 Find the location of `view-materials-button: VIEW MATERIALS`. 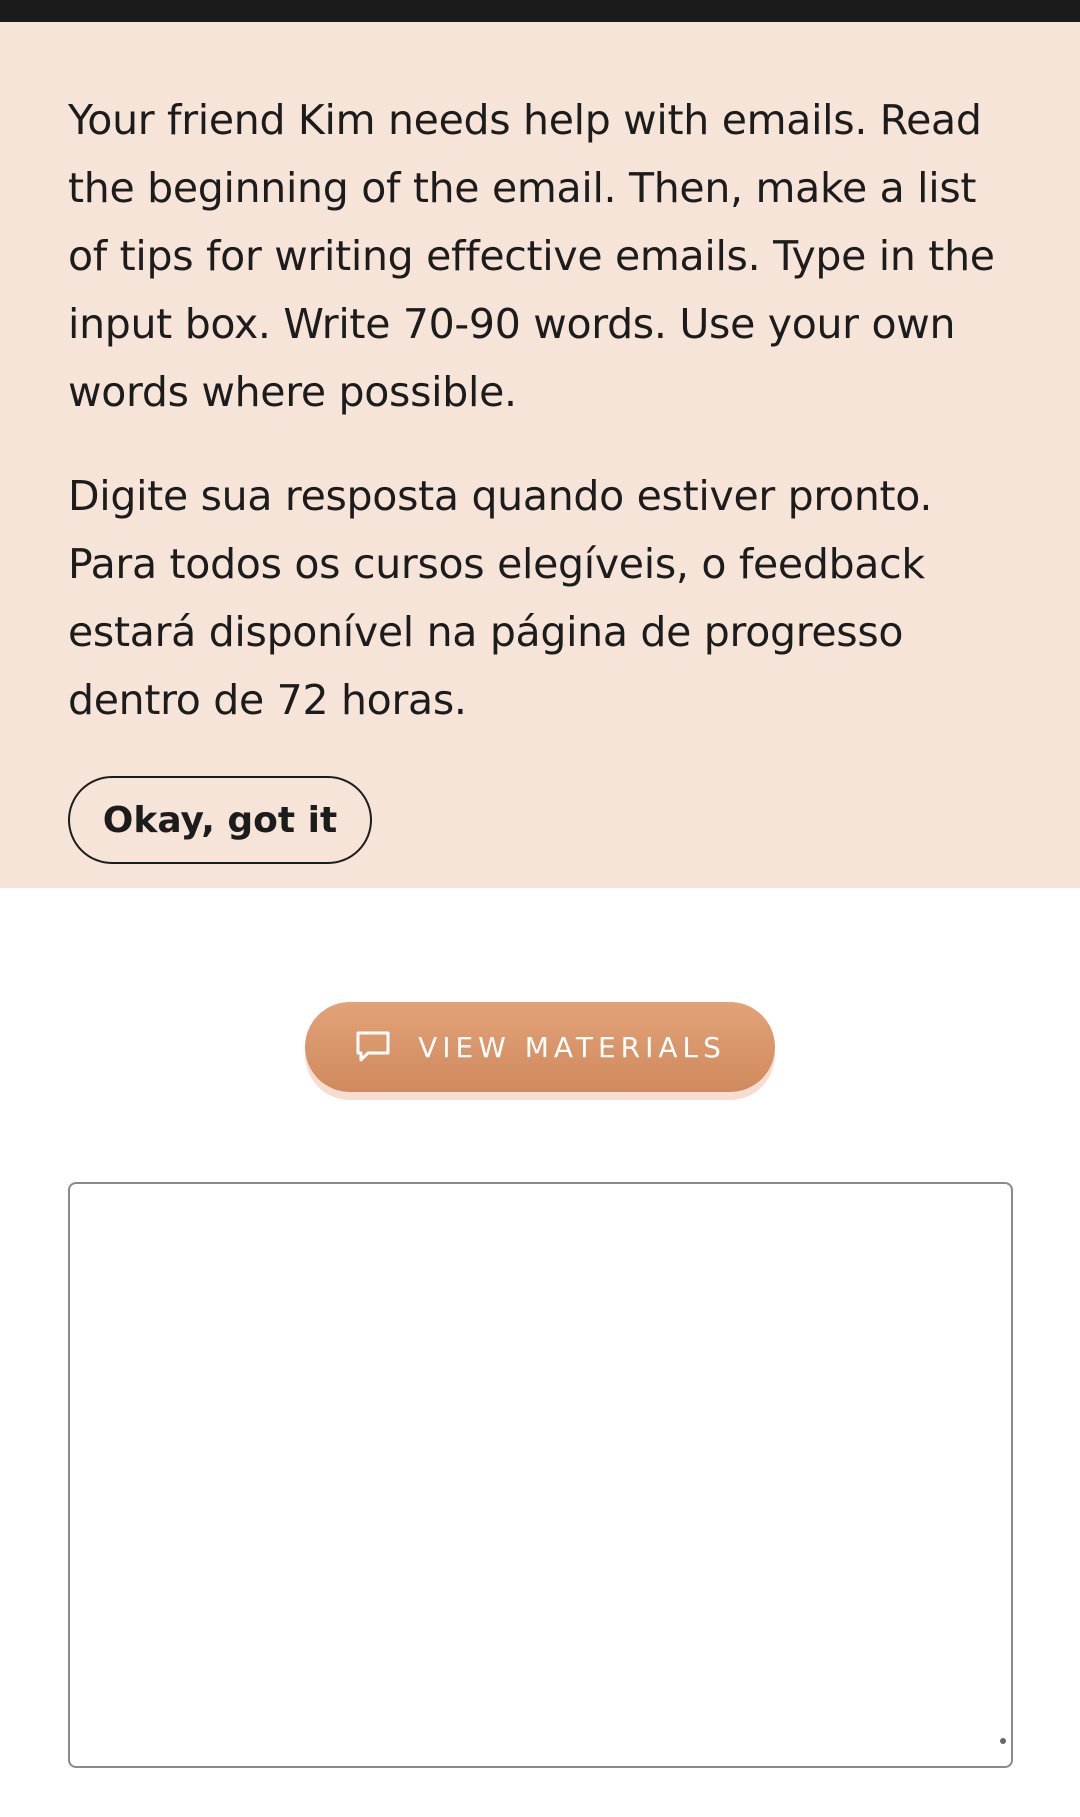

view-materials-button: VIEW MATERIALS is located at coordinates (540, 1047).